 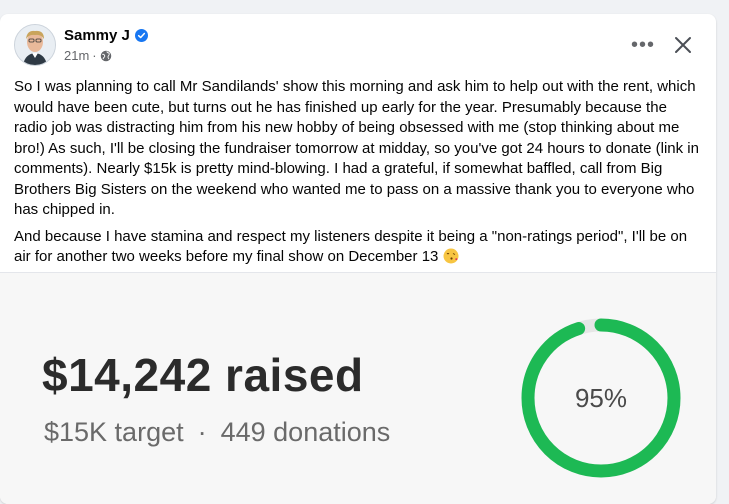 I want to click on author-name-row: Sammy J, so click(x=106, y=35).